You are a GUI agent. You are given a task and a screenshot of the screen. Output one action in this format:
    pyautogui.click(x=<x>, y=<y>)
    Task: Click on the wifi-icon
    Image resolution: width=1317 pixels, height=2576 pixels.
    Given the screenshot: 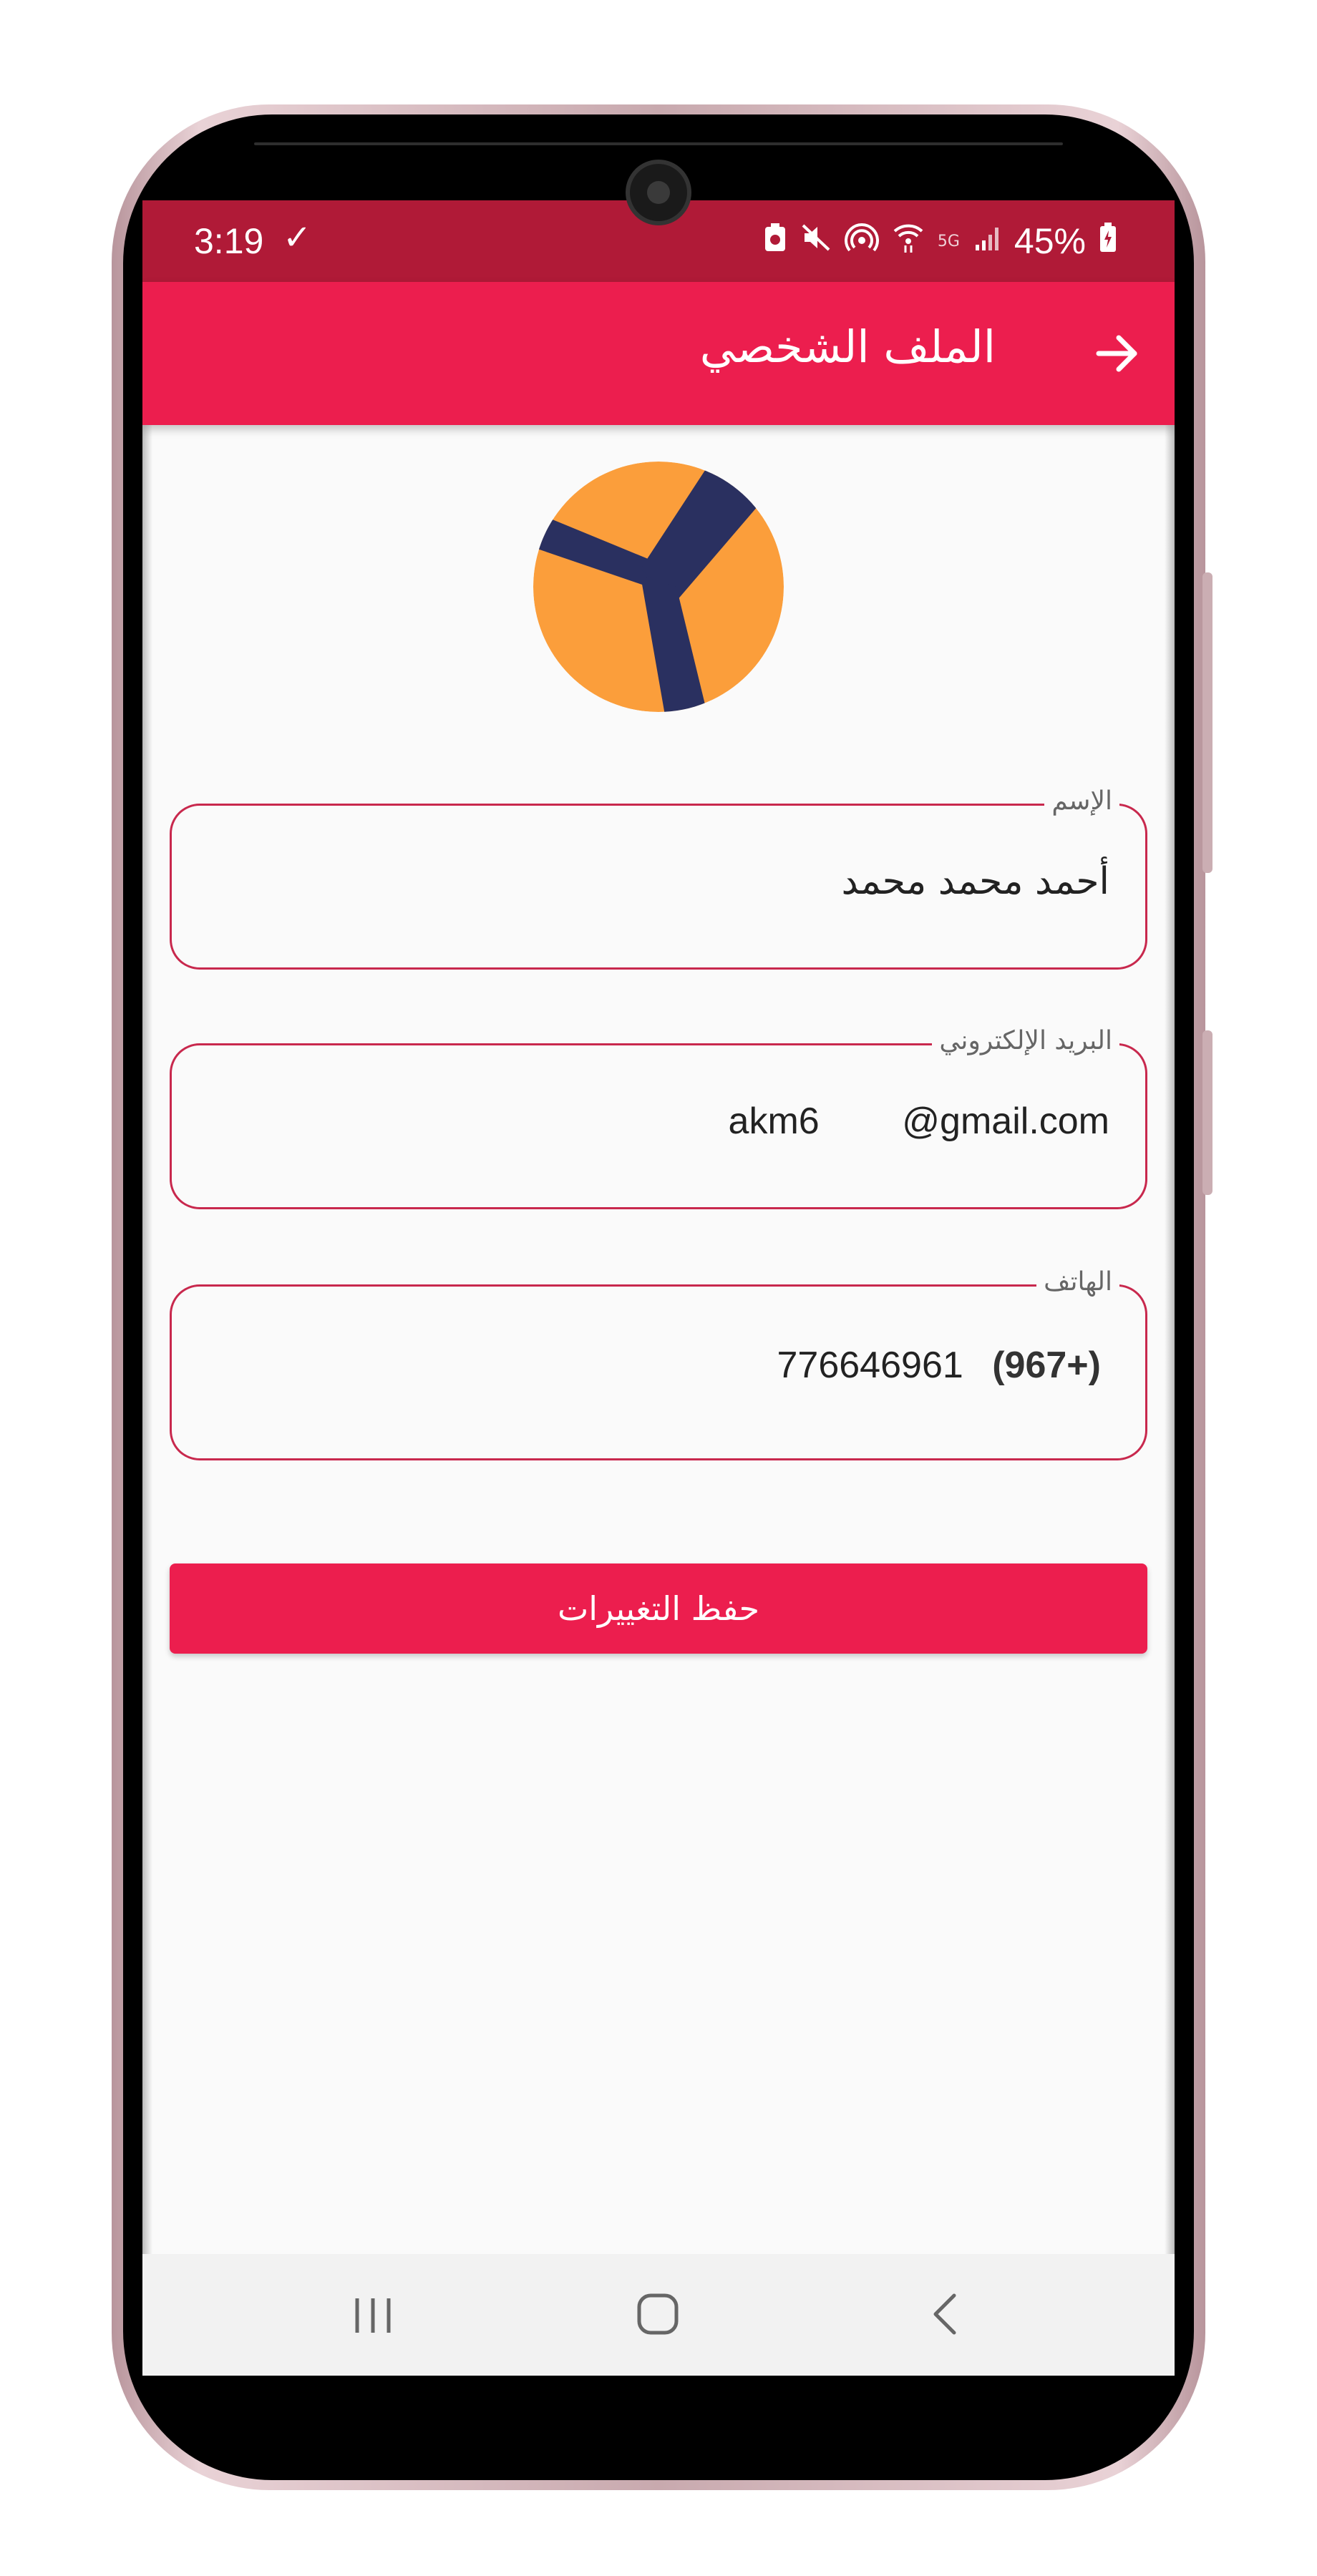 What is the action you would take?
    pyautogui.click(x=908, y=241)
    